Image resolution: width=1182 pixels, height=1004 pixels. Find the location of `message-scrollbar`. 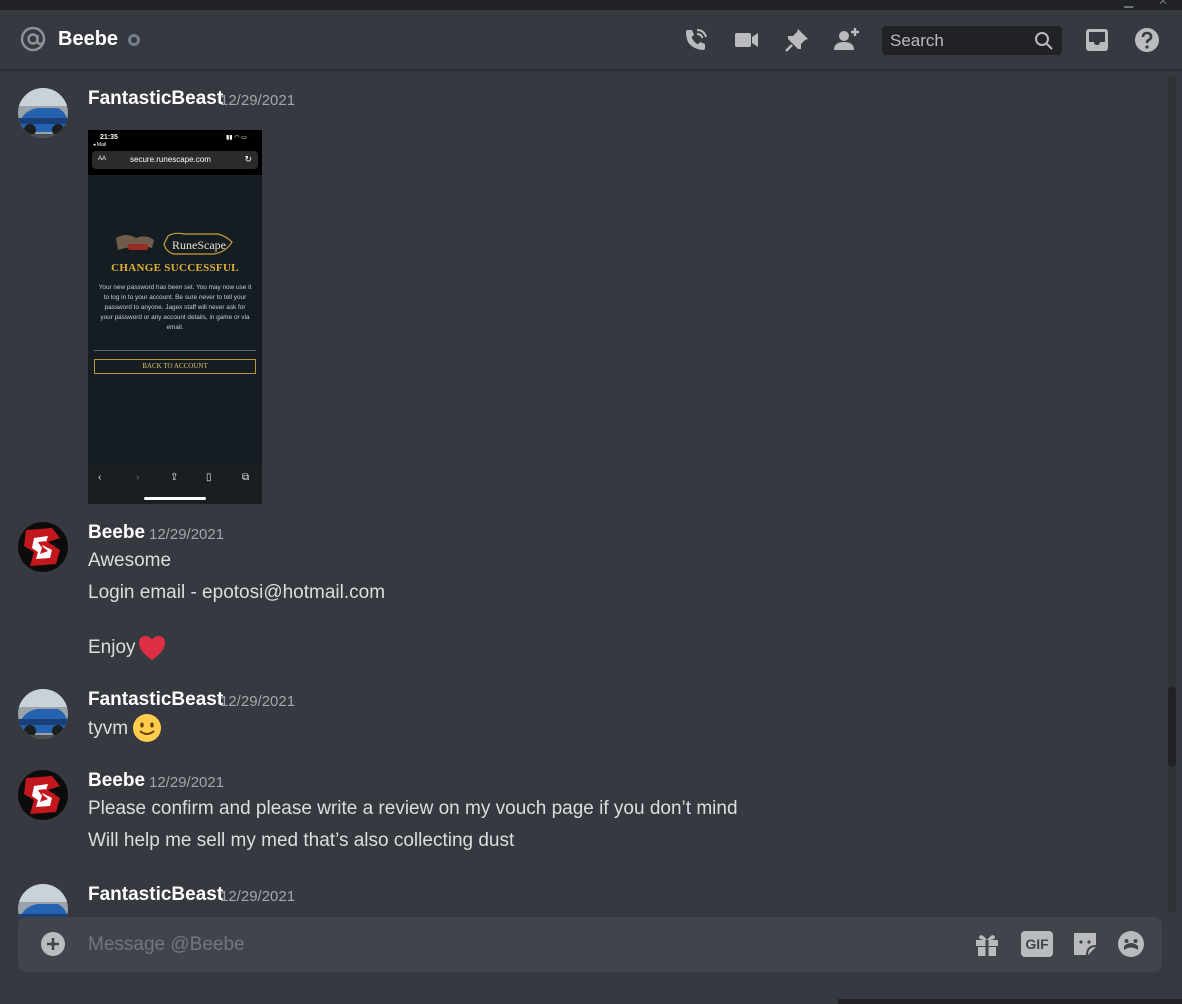

message-scrollbar is located at coordinates (1172, 494).